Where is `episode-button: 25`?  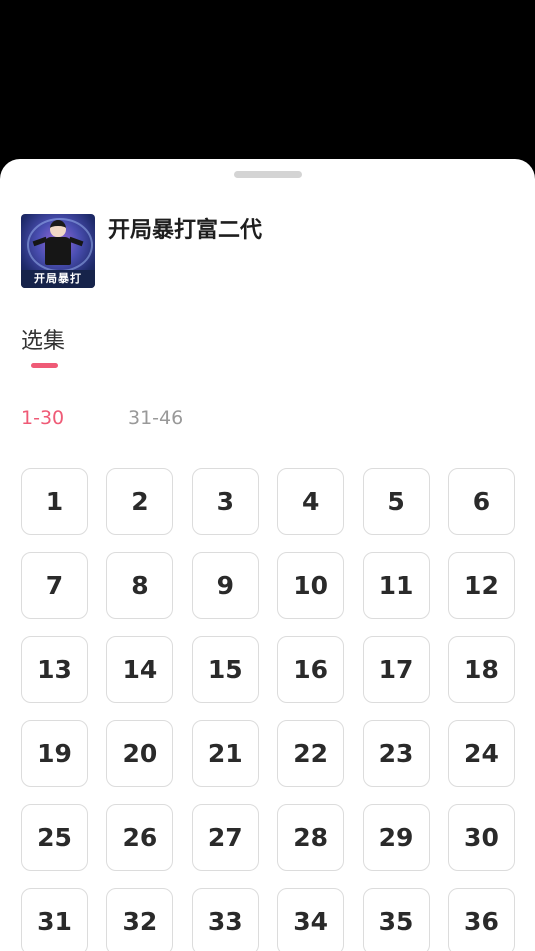
episode-button: 25 is located at coordinates (54, 837).